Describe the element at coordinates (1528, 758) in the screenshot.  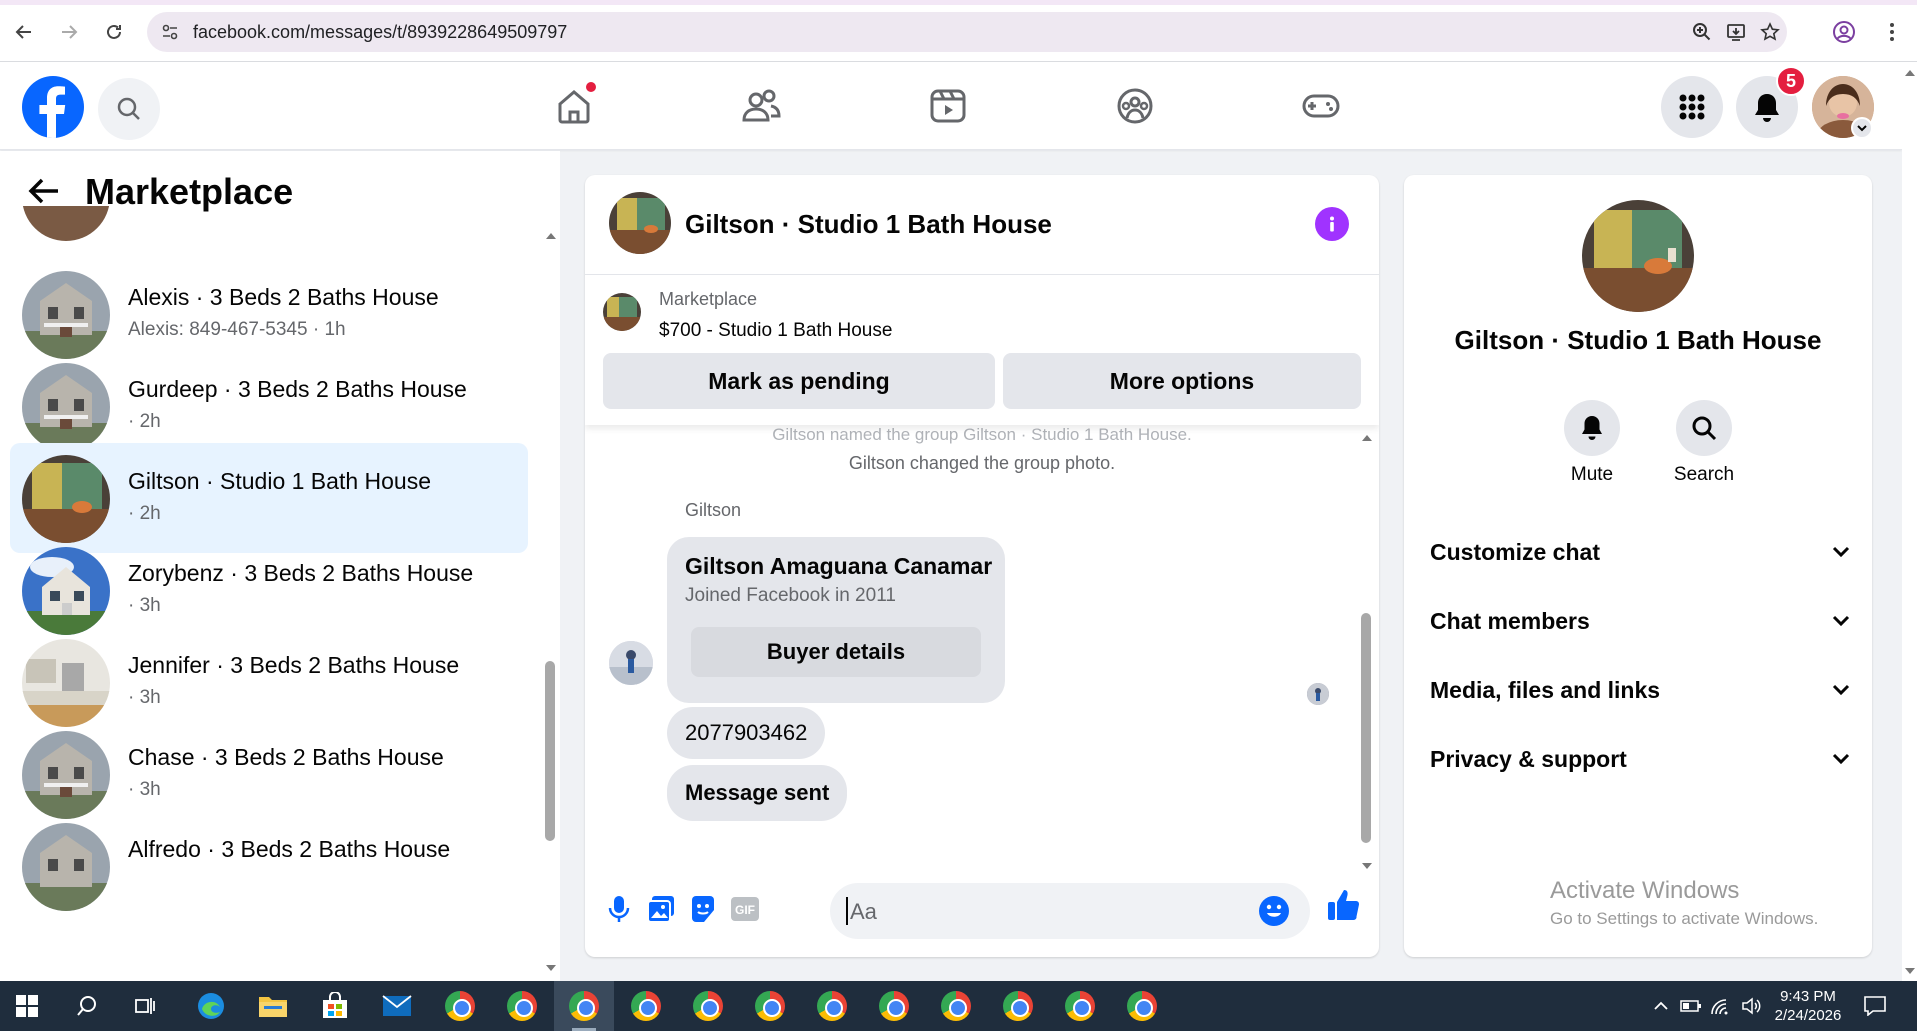
I see `privacy-support-label: Privacy & support` at that location.